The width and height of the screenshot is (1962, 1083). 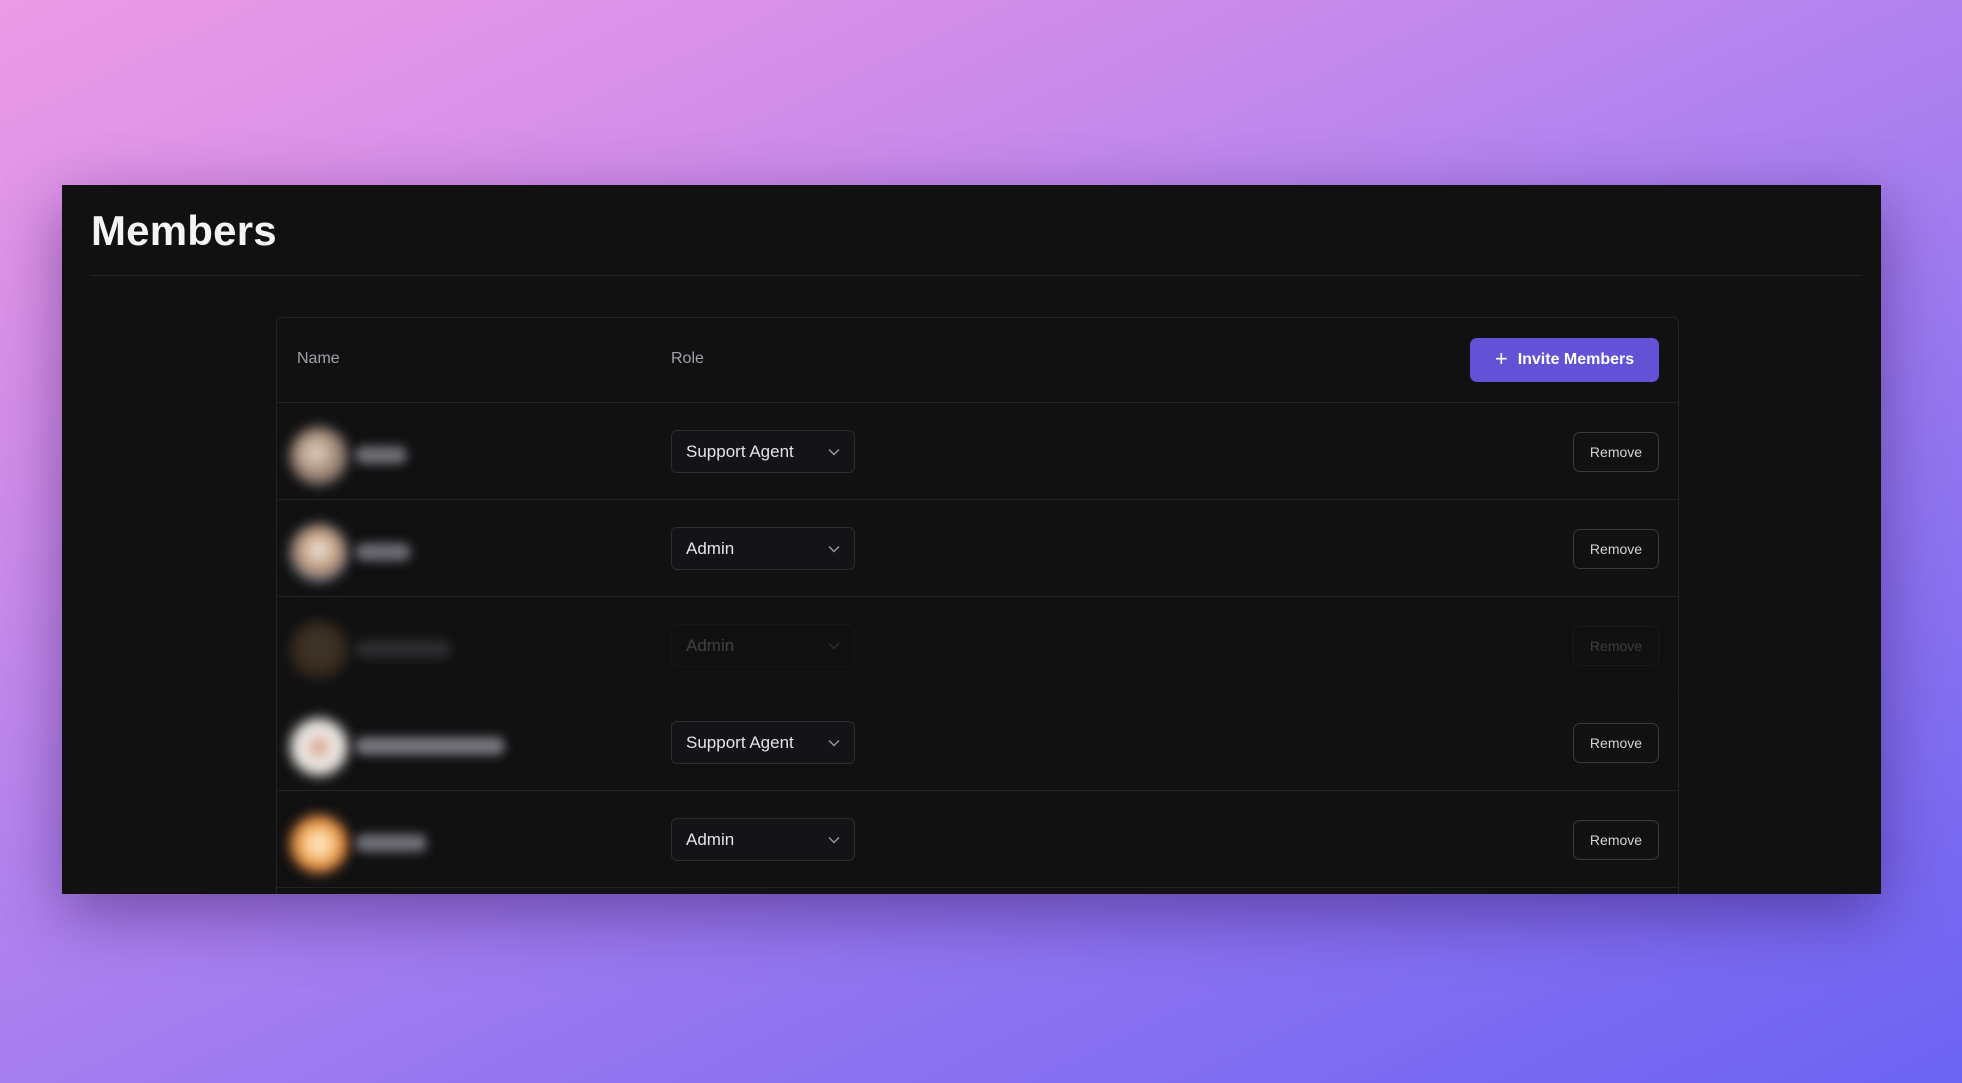 What do you see at coordinates (184, 230) in the screenshot?
I see `page-title: Members` at bounding box center [184, 230].